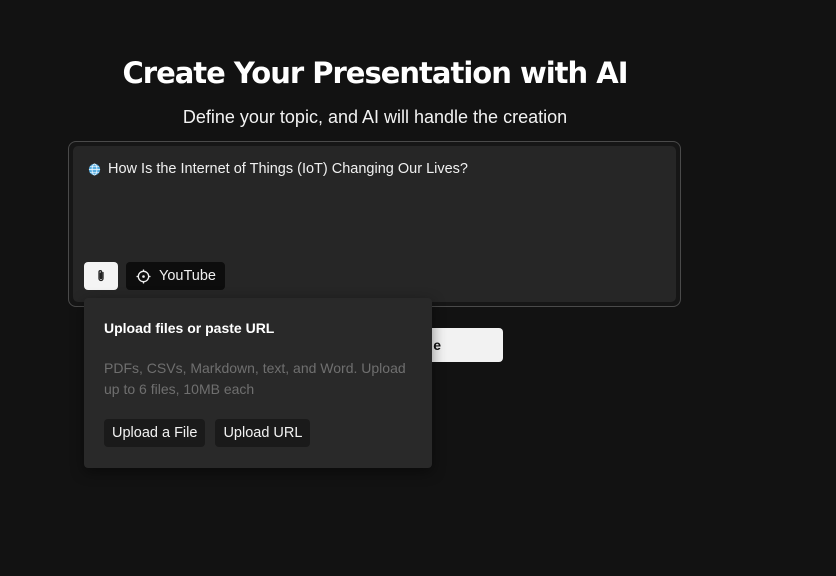 This screenshot has width=836, height=576. What do you see at coordinates (94, 169) in the screenshot?
I see `globe-icon` at bounding box center [94, 169].